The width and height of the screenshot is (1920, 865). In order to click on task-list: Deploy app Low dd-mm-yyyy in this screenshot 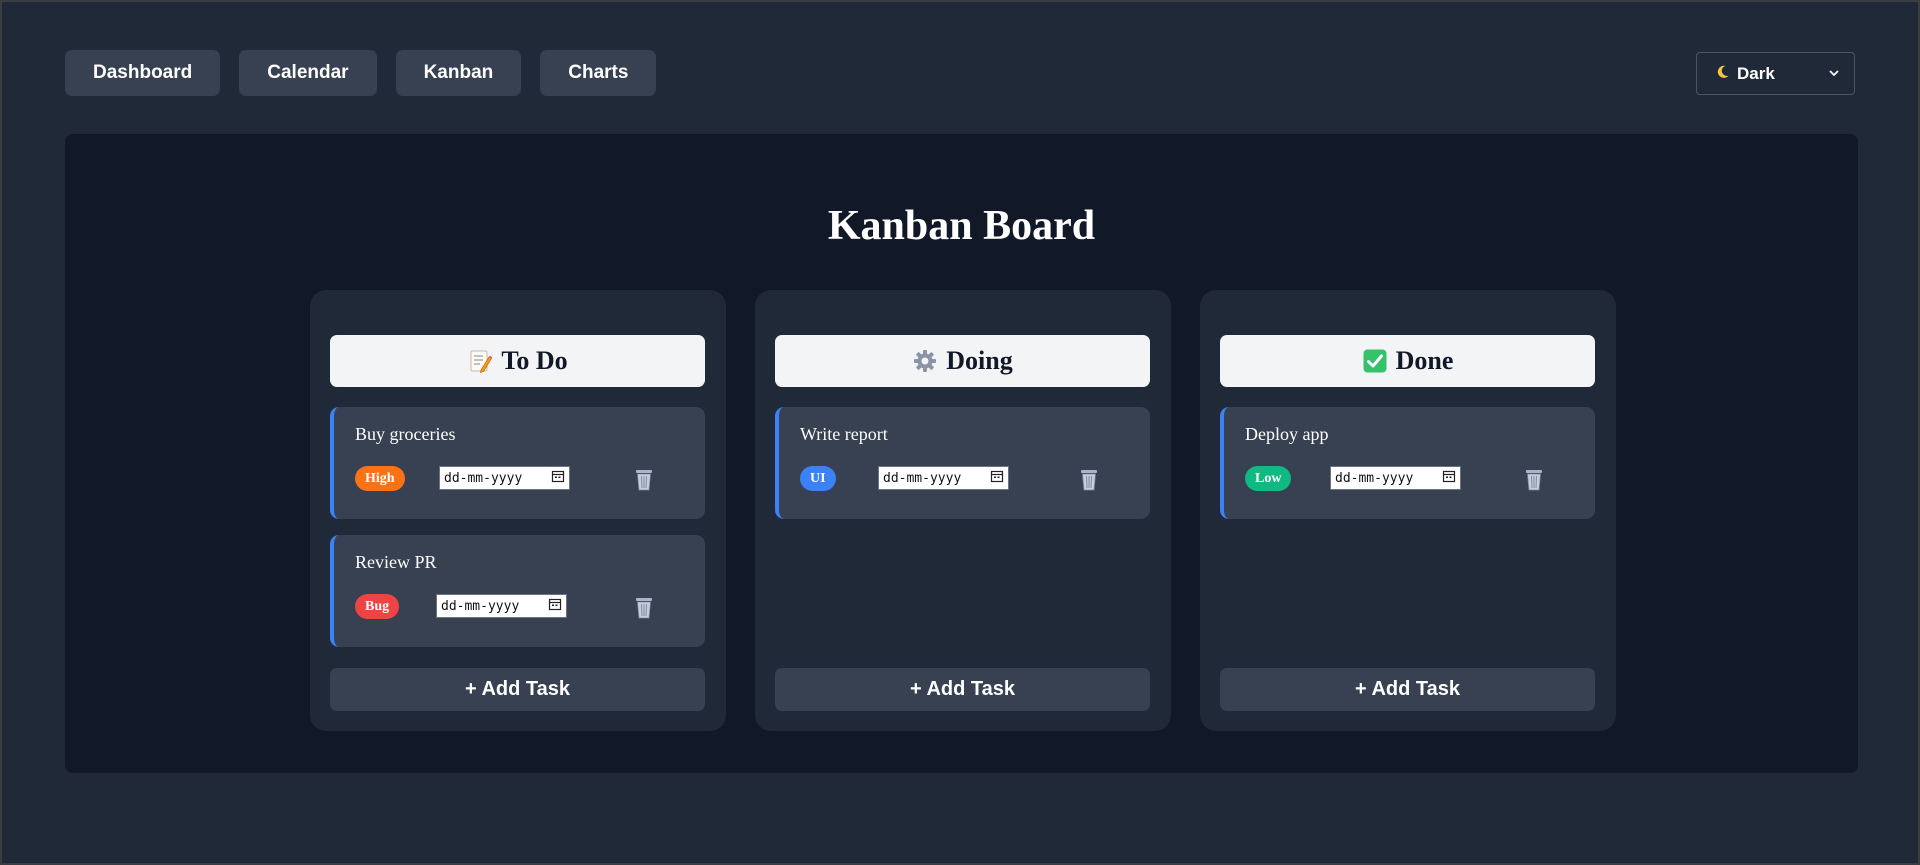, I will do `click(1407, 463)`.